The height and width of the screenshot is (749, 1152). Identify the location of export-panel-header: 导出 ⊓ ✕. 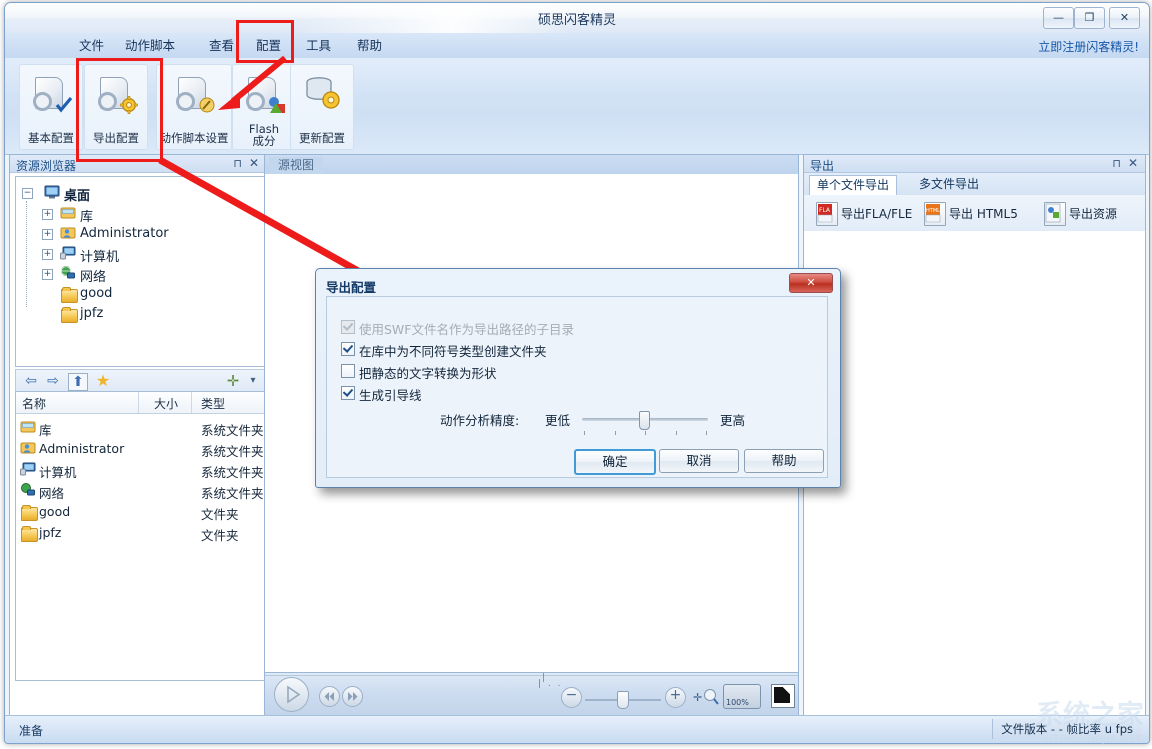
(974, 164).